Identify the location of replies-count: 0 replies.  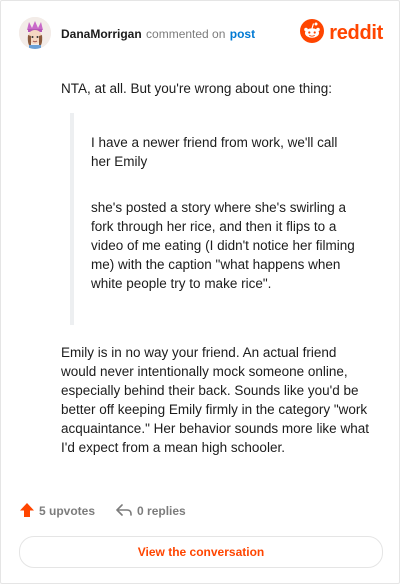
(161, 511).